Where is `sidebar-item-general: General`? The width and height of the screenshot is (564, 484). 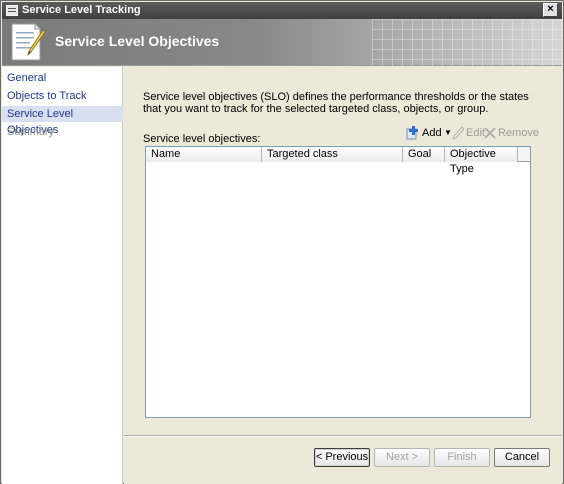 sidebar-item-general: General is located at coordinates (62, 78).